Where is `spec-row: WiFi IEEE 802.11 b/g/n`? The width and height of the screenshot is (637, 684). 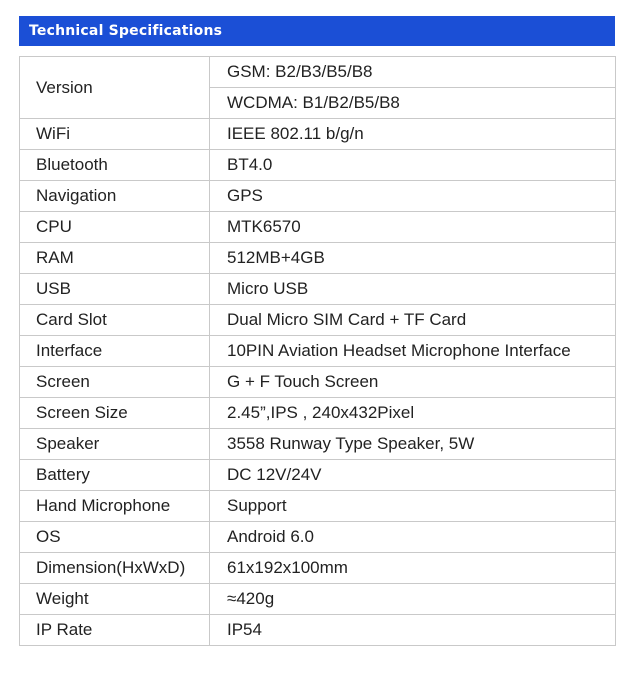
spec-row: WiFi IEEE 802.11 b/g/n is located at coordinates (317, 134).